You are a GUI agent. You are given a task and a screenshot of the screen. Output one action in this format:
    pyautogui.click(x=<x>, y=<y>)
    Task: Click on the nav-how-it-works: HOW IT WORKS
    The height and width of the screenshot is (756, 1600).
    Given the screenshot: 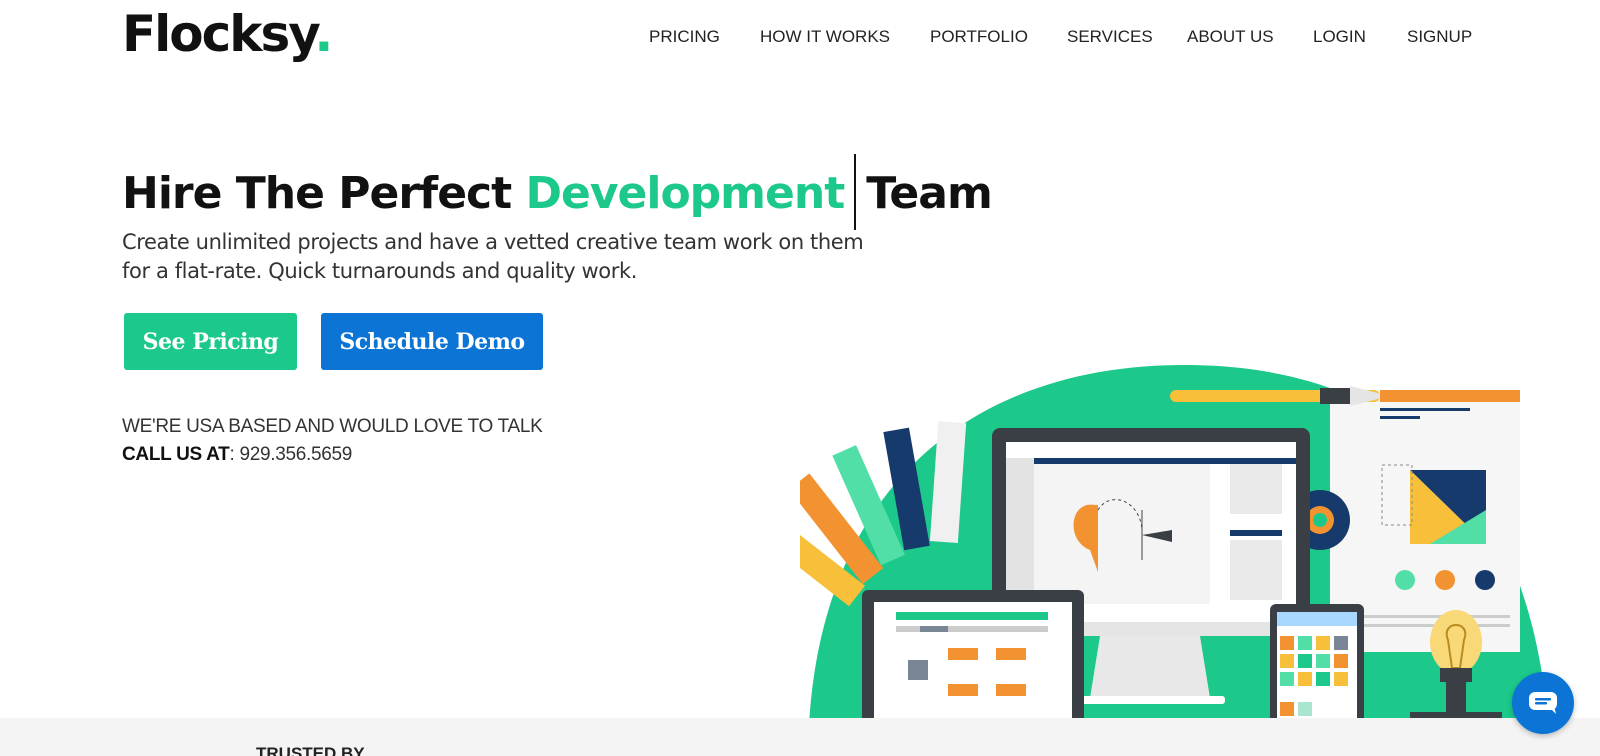 What is the action you would take?
    pyautogui.click(x=825, y=37)
    